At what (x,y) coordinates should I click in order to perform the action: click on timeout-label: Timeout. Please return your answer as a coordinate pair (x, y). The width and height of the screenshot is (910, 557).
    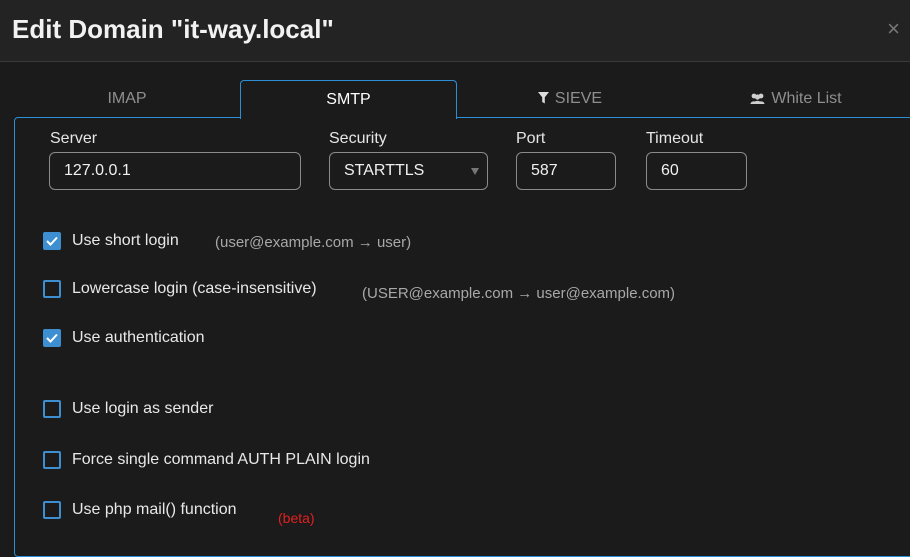
    Looking at the image, I should click on (675, 138).